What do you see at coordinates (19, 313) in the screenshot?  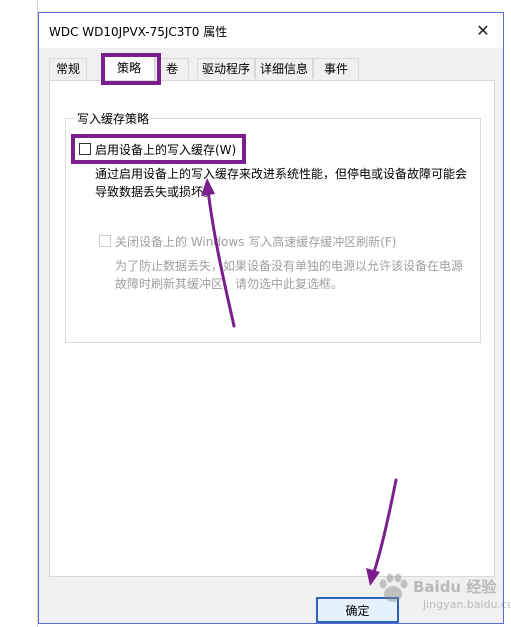 I see `background-left` at bounding box center [19, 313].